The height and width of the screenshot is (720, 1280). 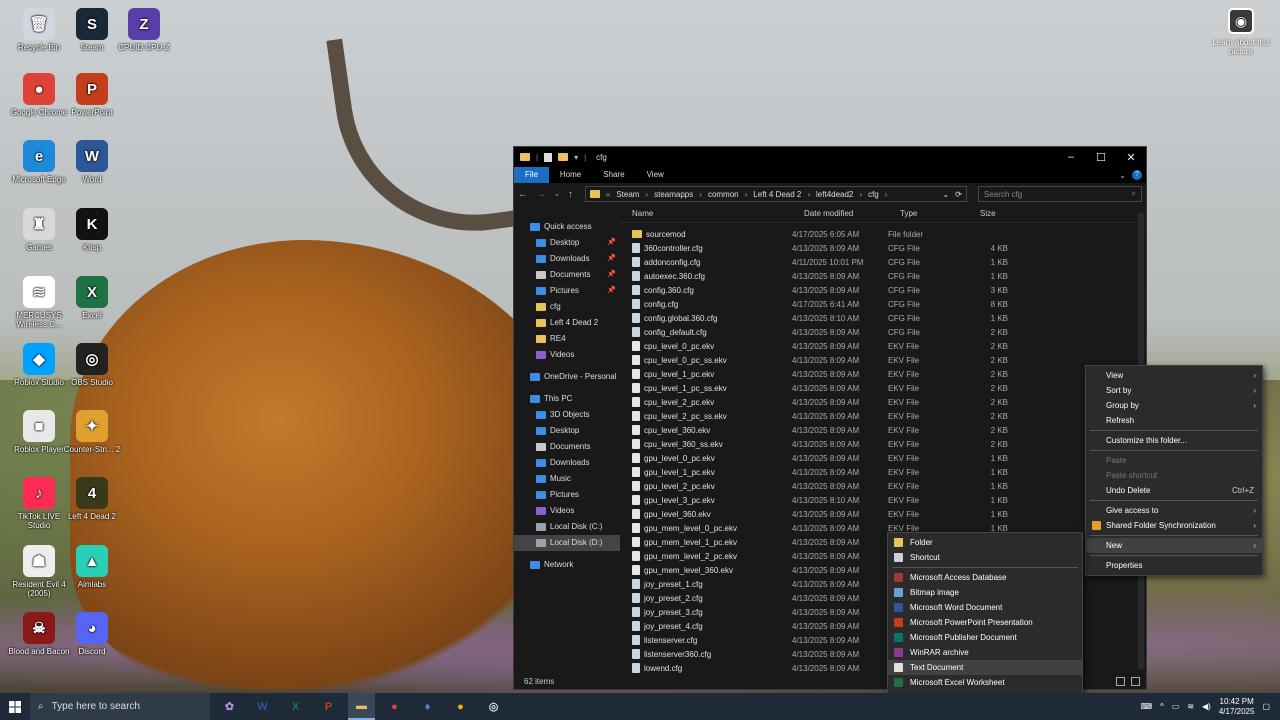 What do you see at coordinates (985, 542) in the screenshot?
I see `menu-item: Folder` at bounding box center [985, 542].